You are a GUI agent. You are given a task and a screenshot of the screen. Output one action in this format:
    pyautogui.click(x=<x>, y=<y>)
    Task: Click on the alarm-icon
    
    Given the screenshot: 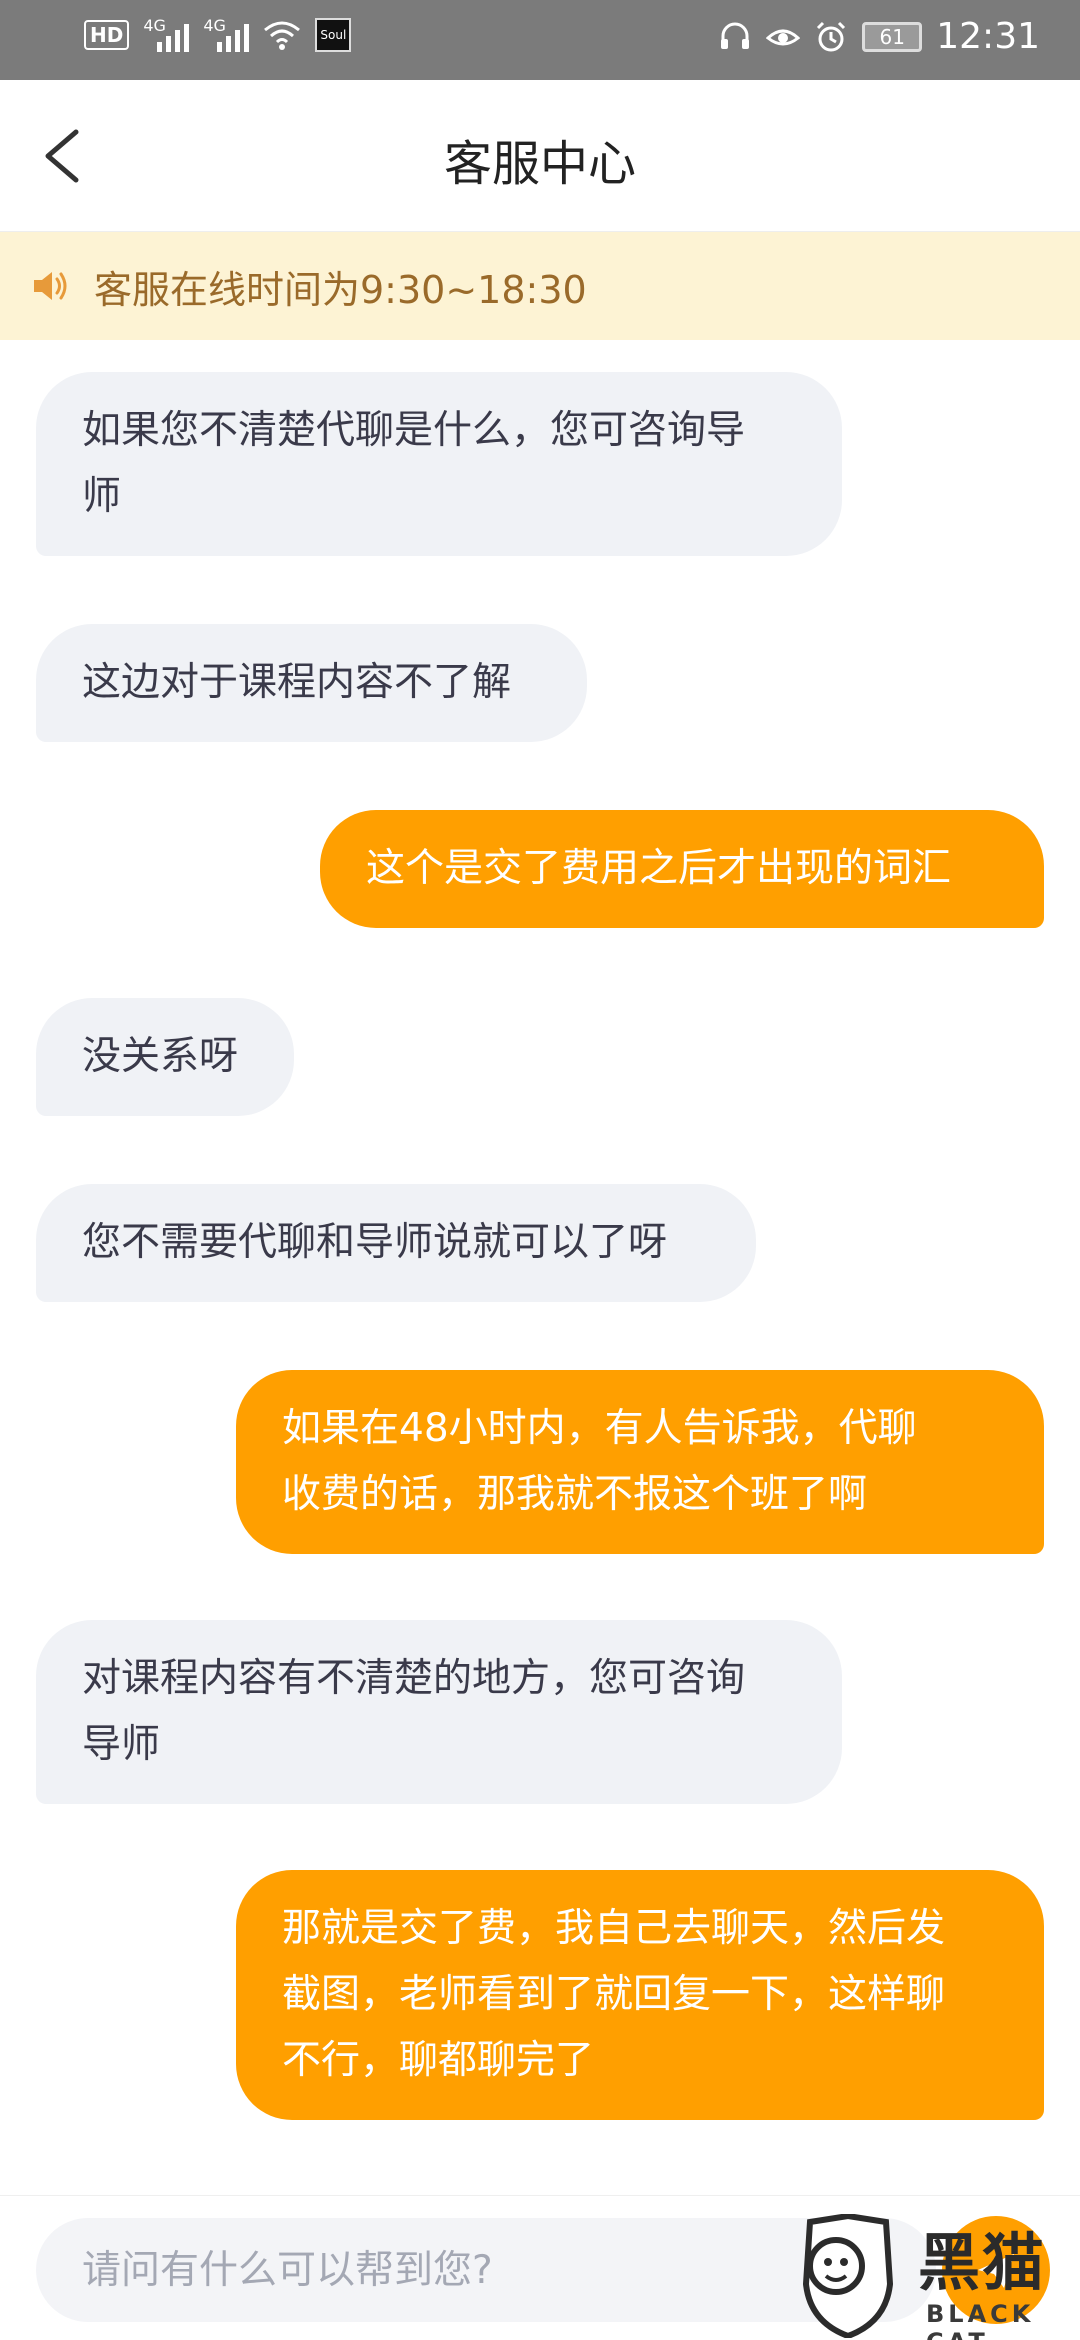 What is the action you would take?
    pyautogui.click(x=831, y=36)
    